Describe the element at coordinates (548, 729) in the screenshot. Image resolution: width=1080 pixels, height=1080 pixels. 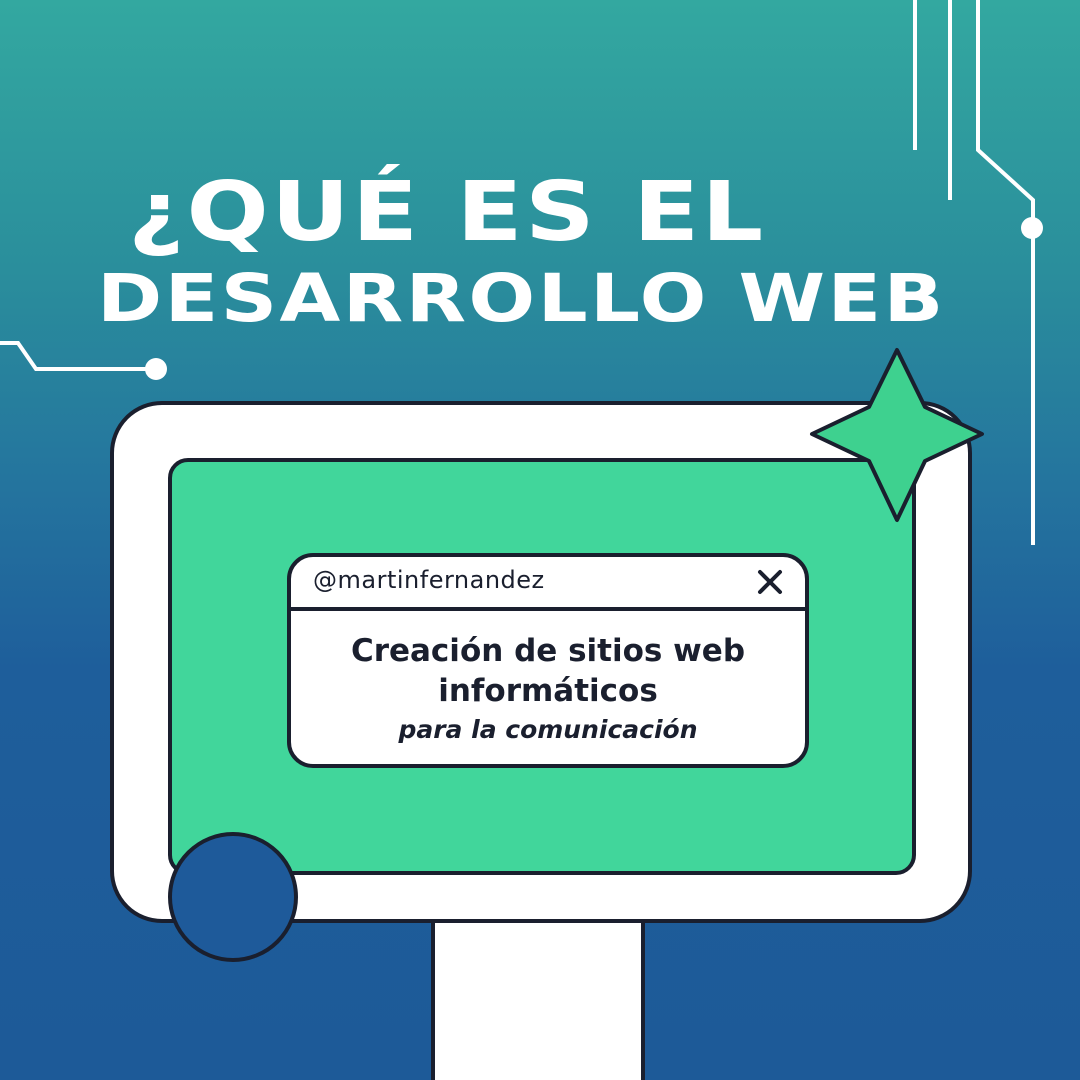
I see `popup-subheading: para la comunicación` at that location.